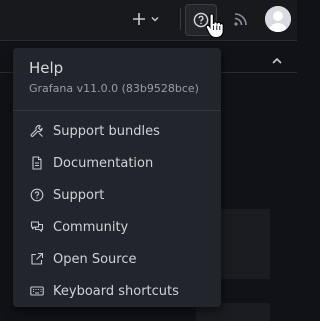 The height and width of the screenshot is (321, 320). I want to click on user-avatar-icon, so click(278, 19).